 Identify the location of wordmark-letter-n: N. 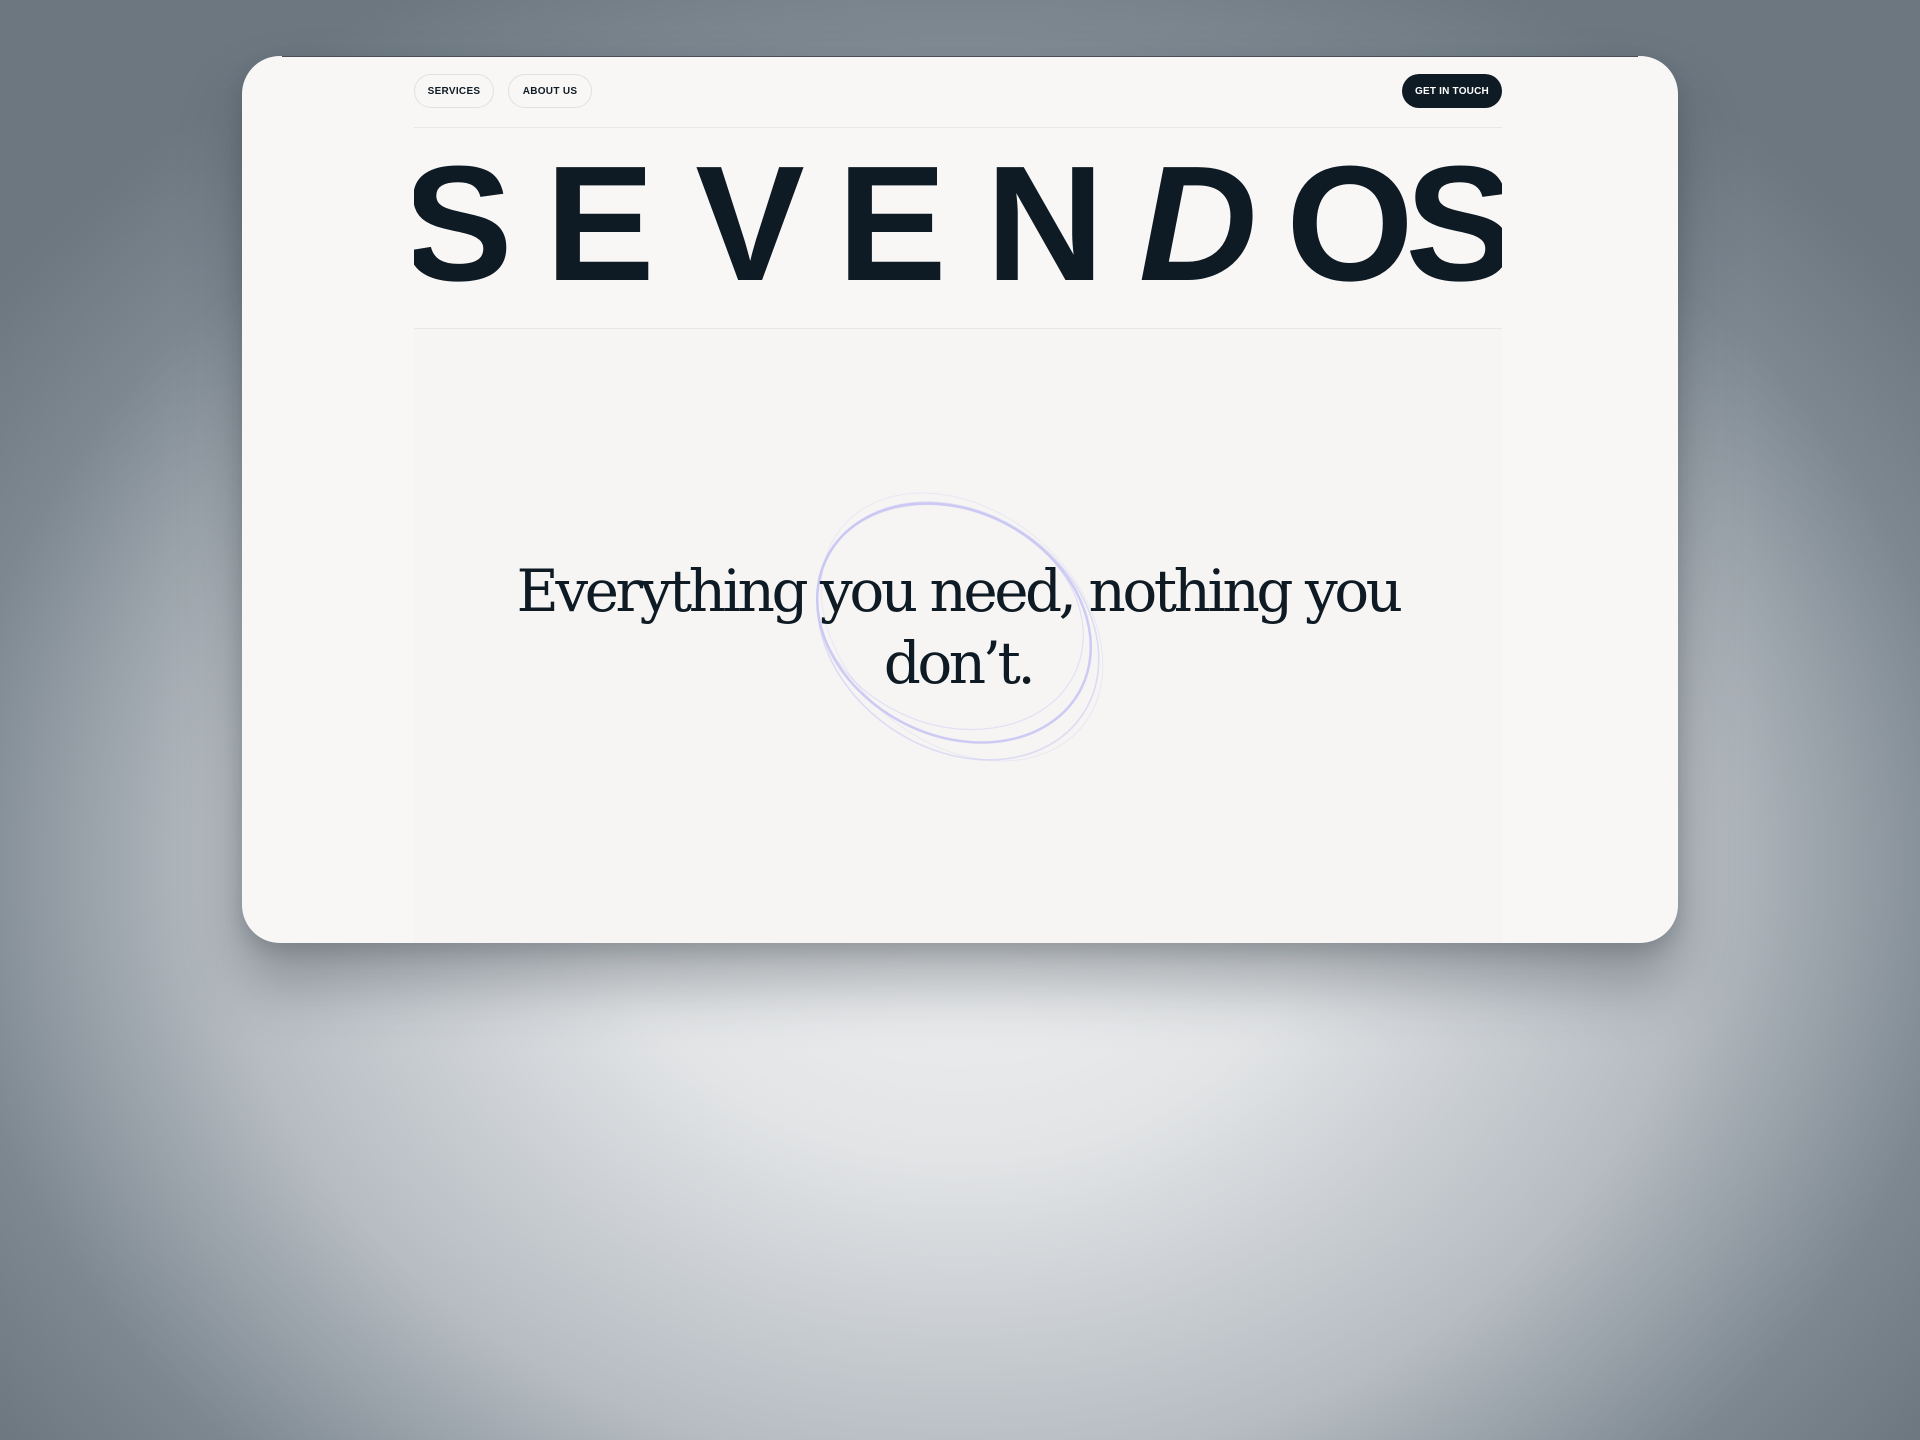
(1045, 227).